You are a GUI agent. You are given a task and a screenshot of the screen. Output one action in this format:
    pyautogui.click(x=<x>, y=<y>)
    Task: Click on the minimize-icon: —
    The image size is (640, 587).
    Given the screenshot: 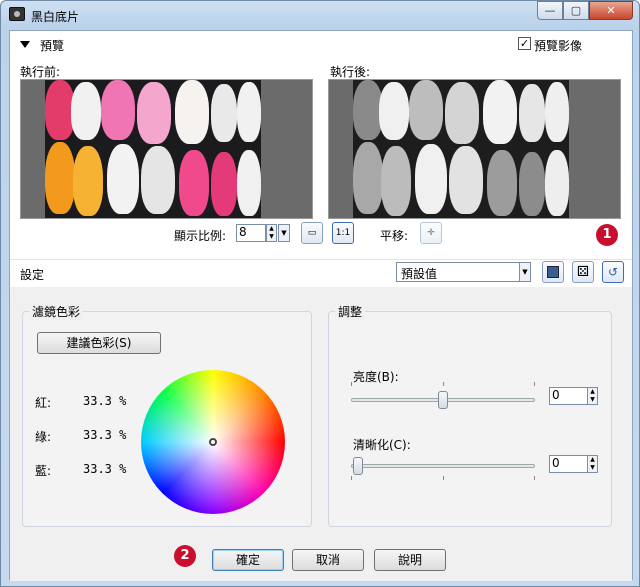 What is the action you would take?
    pyautogui.click(x=550, y=10)
    